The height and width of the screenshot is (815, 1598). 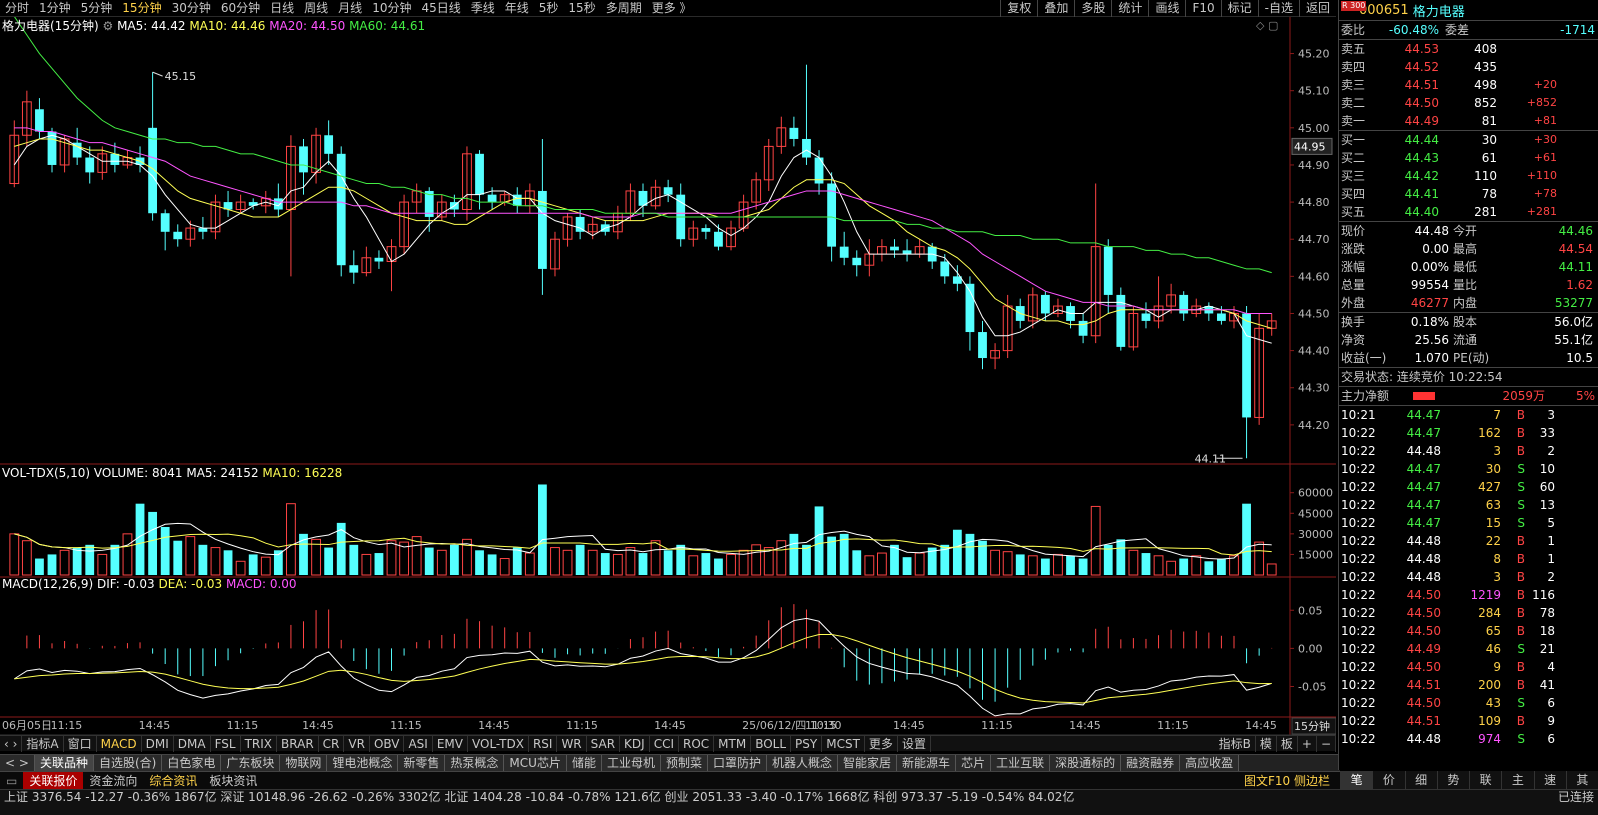 What do you see at coordinates (733, 743) in the screenshot?
I see `indicator-20: MTM` at bounding box center [733, 743].